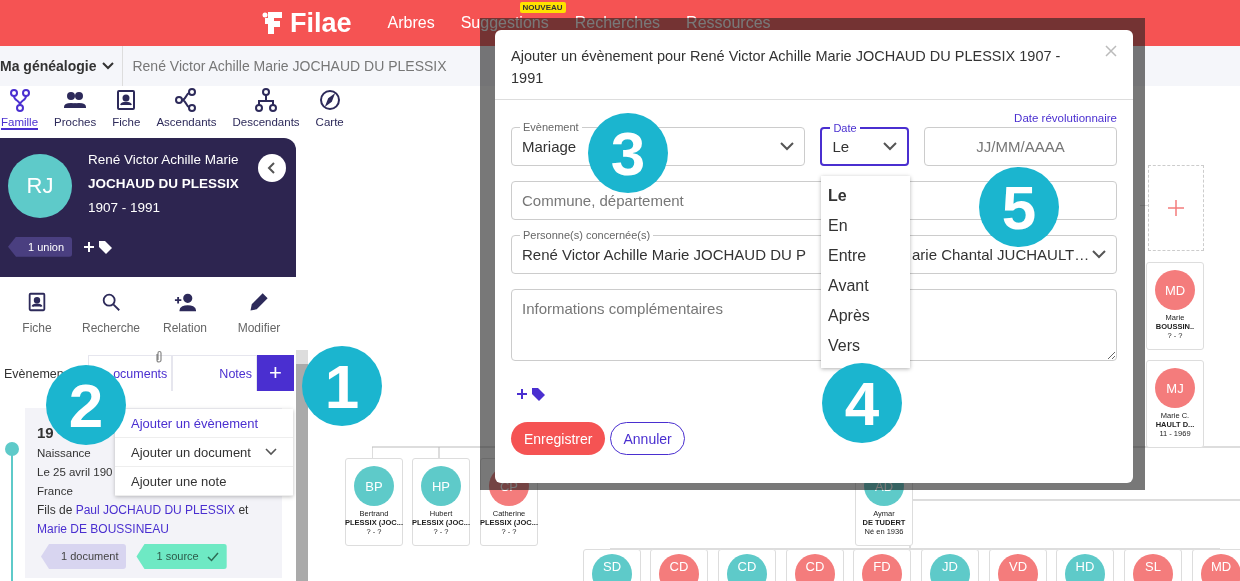 The width and height of the screenshot is (1240, 581). I want to click on avatar: JD, so click(950, 567).